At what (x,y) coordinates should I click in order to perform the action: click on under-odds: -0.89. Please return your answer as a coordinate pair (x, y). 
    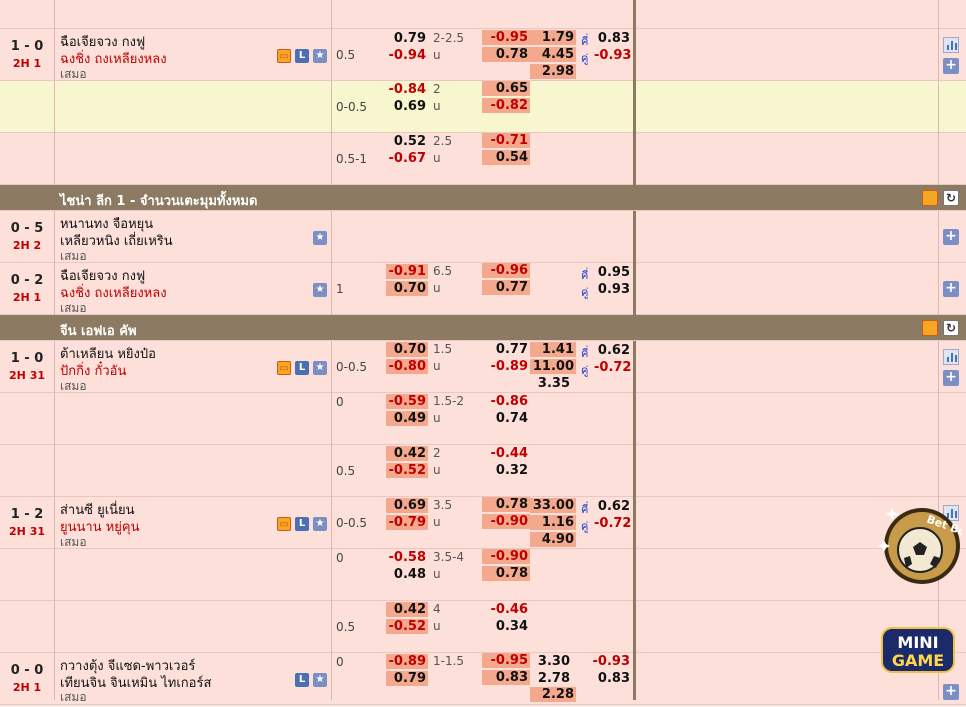
    Looking at the image, I should click on (505, 366).